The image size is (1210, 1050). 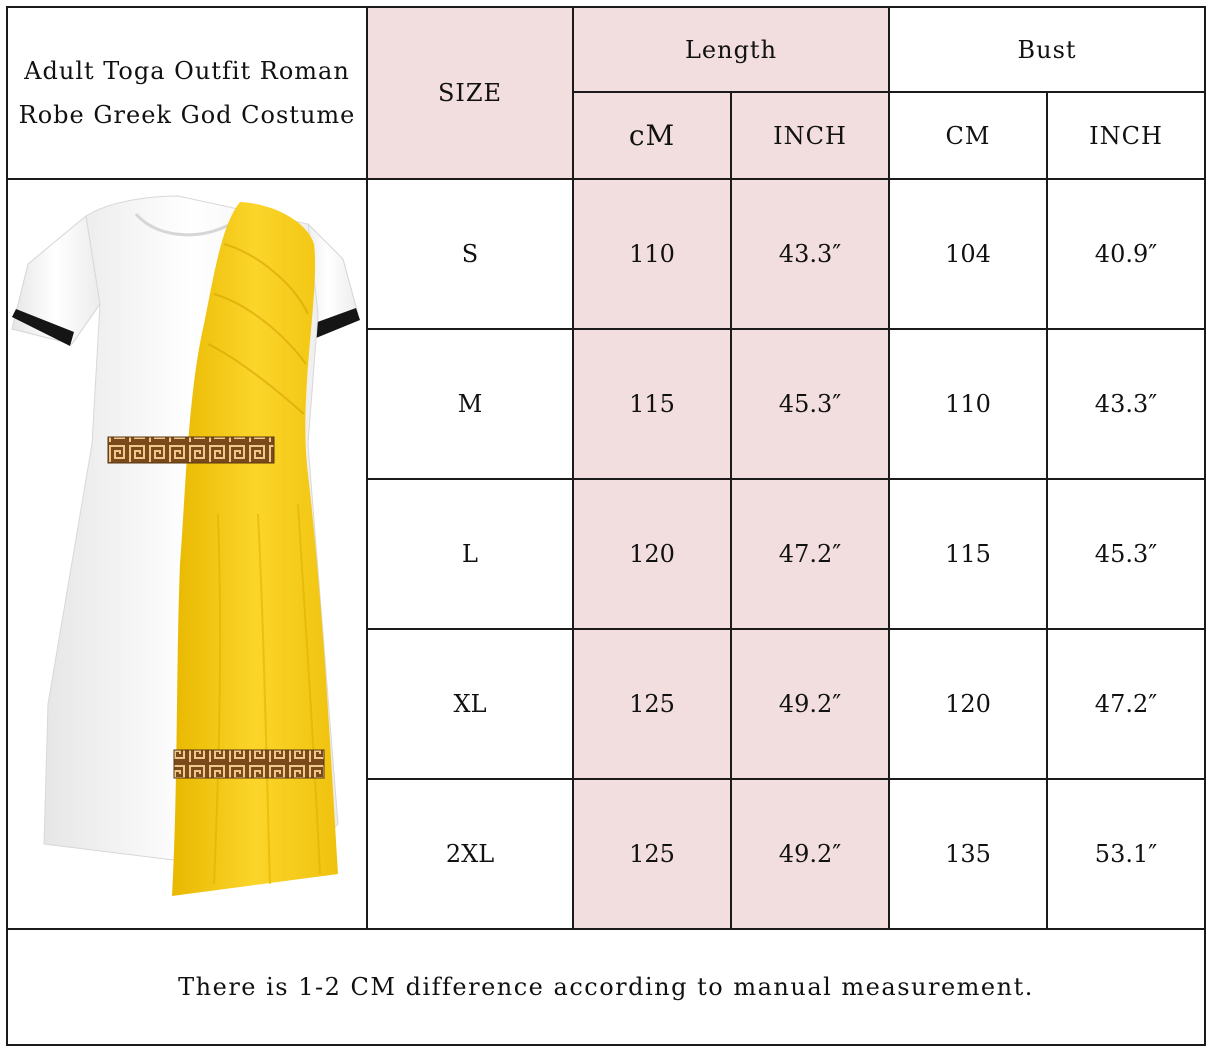 I want to click on bust-cm-header: CM, so click(x=968, y=135).